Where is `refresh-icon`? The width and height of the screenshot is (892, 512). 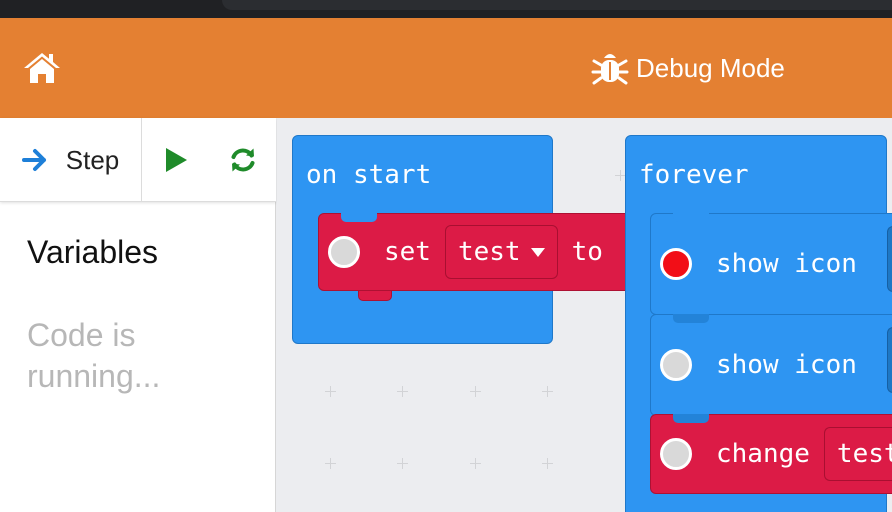 refresh-icon is located at coordinates (242, 160).